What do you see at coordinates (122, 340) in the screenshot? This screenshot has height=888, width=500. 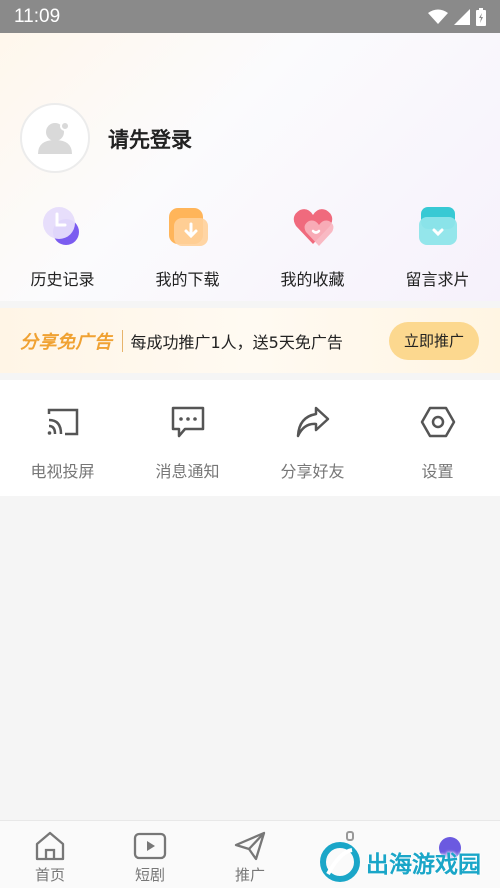 I see `promo-divider` at bounding box center [122, 340].